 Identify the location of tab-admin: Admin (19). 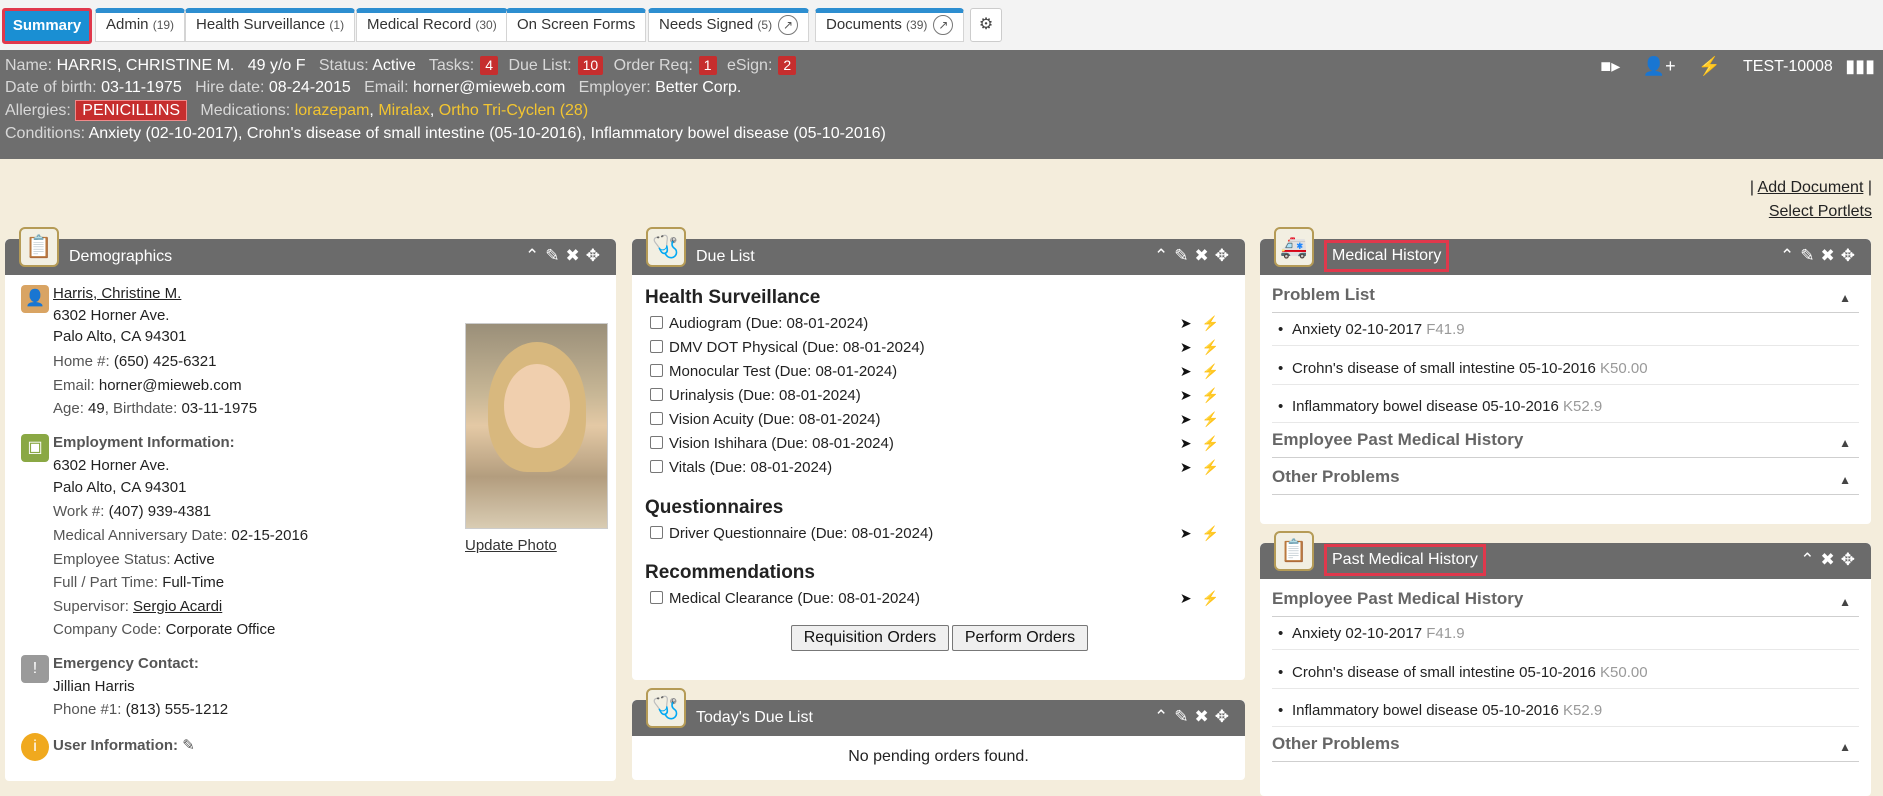
(140, 25).